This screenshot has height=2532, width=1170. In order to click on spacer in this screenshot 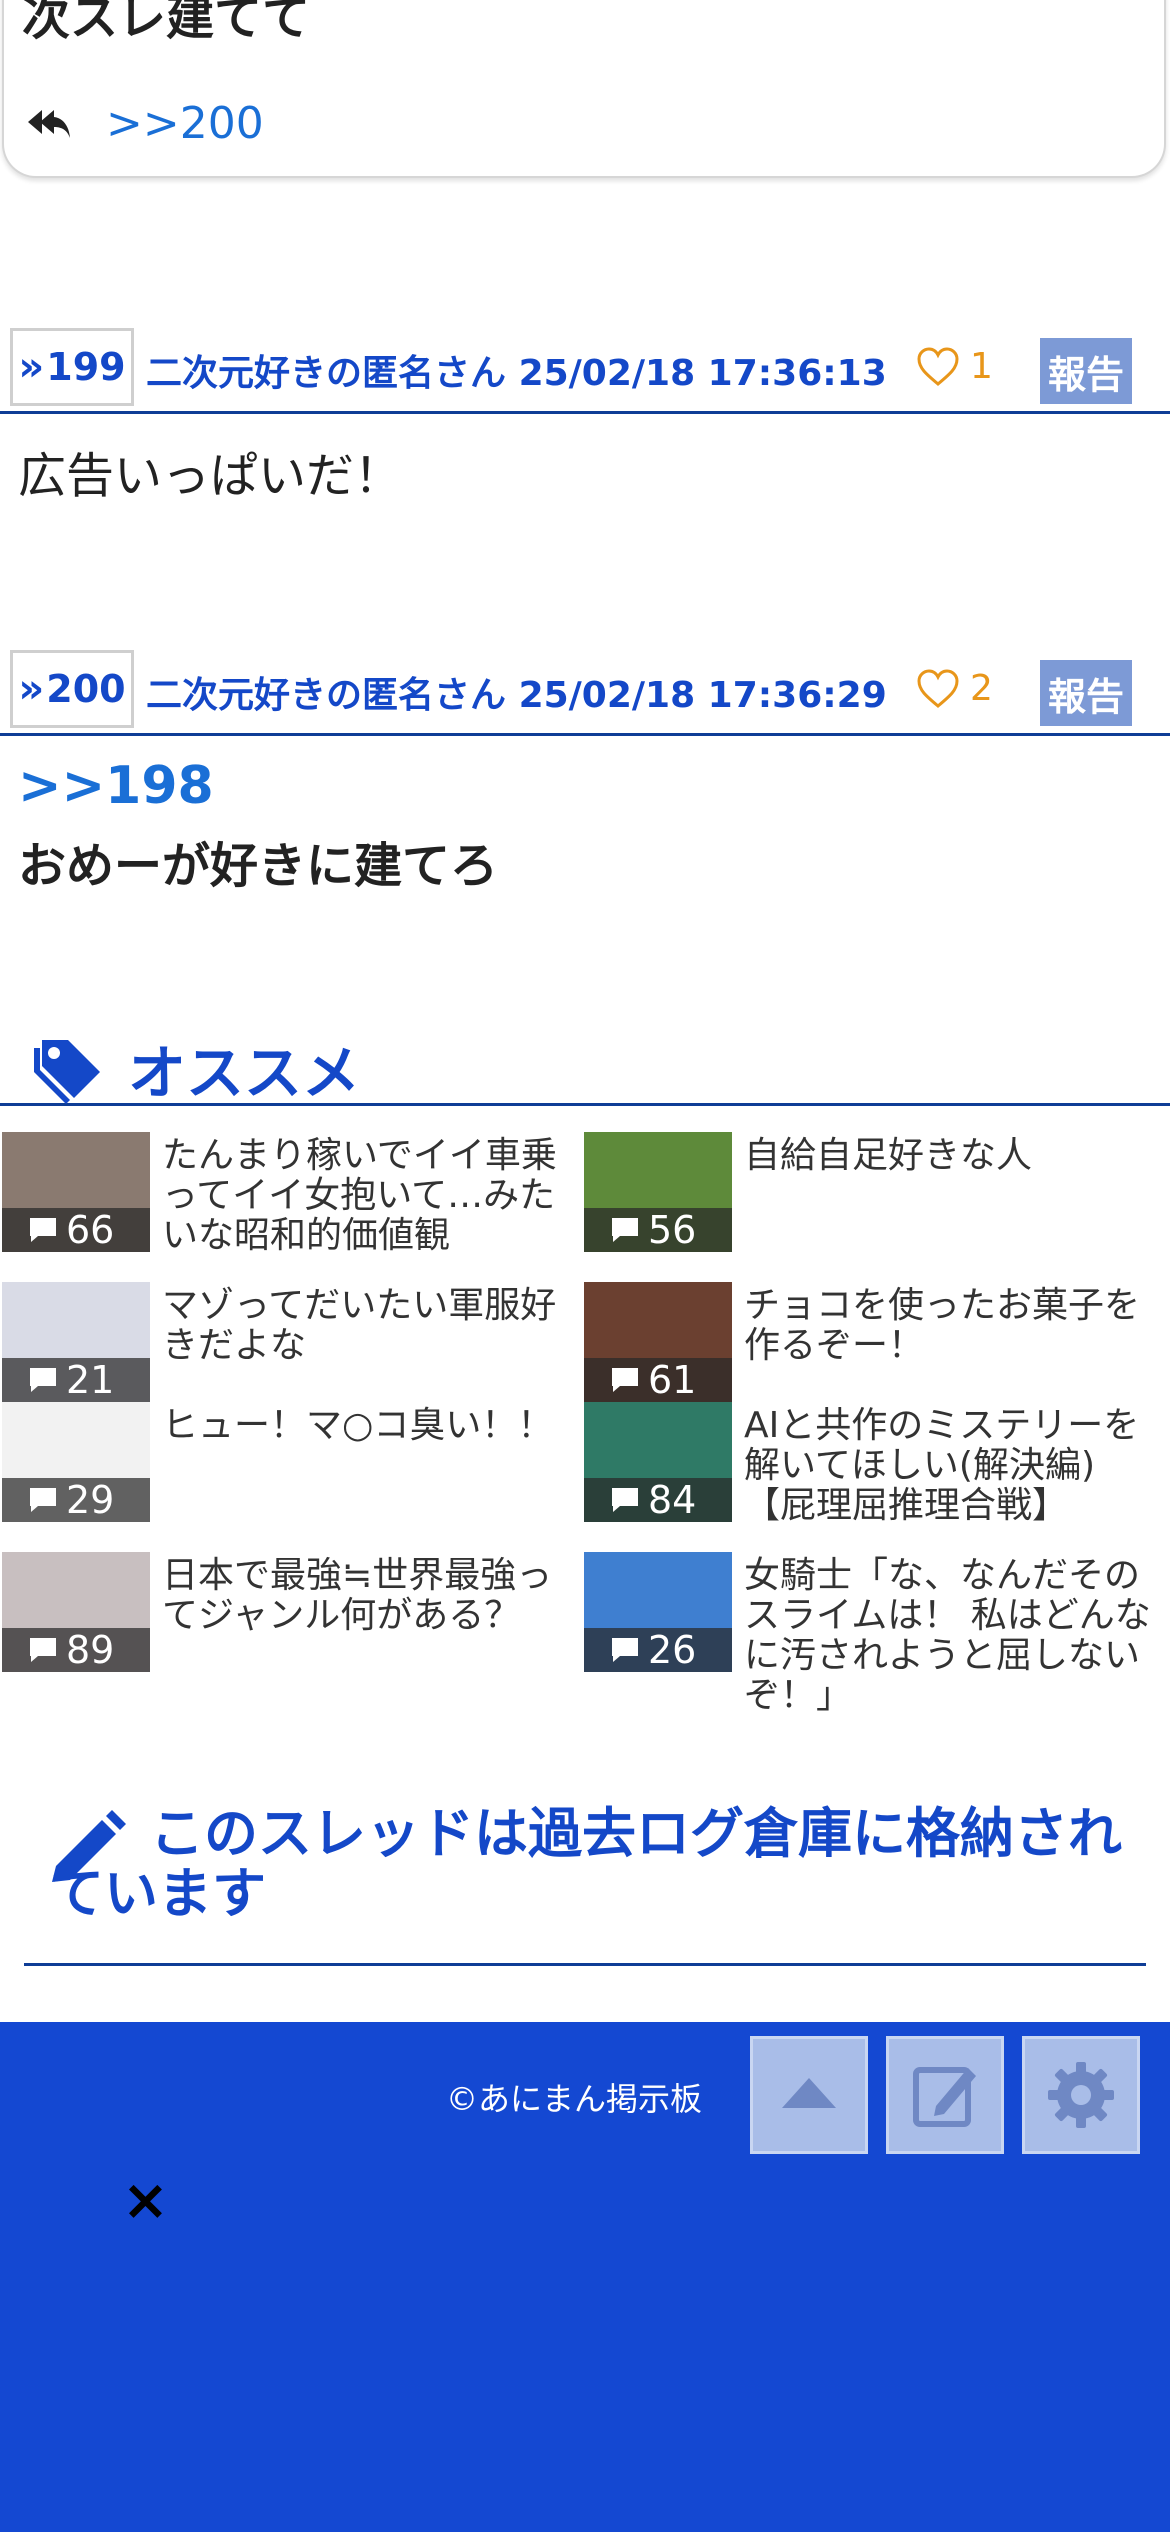, I will do `click(585, 240)`.